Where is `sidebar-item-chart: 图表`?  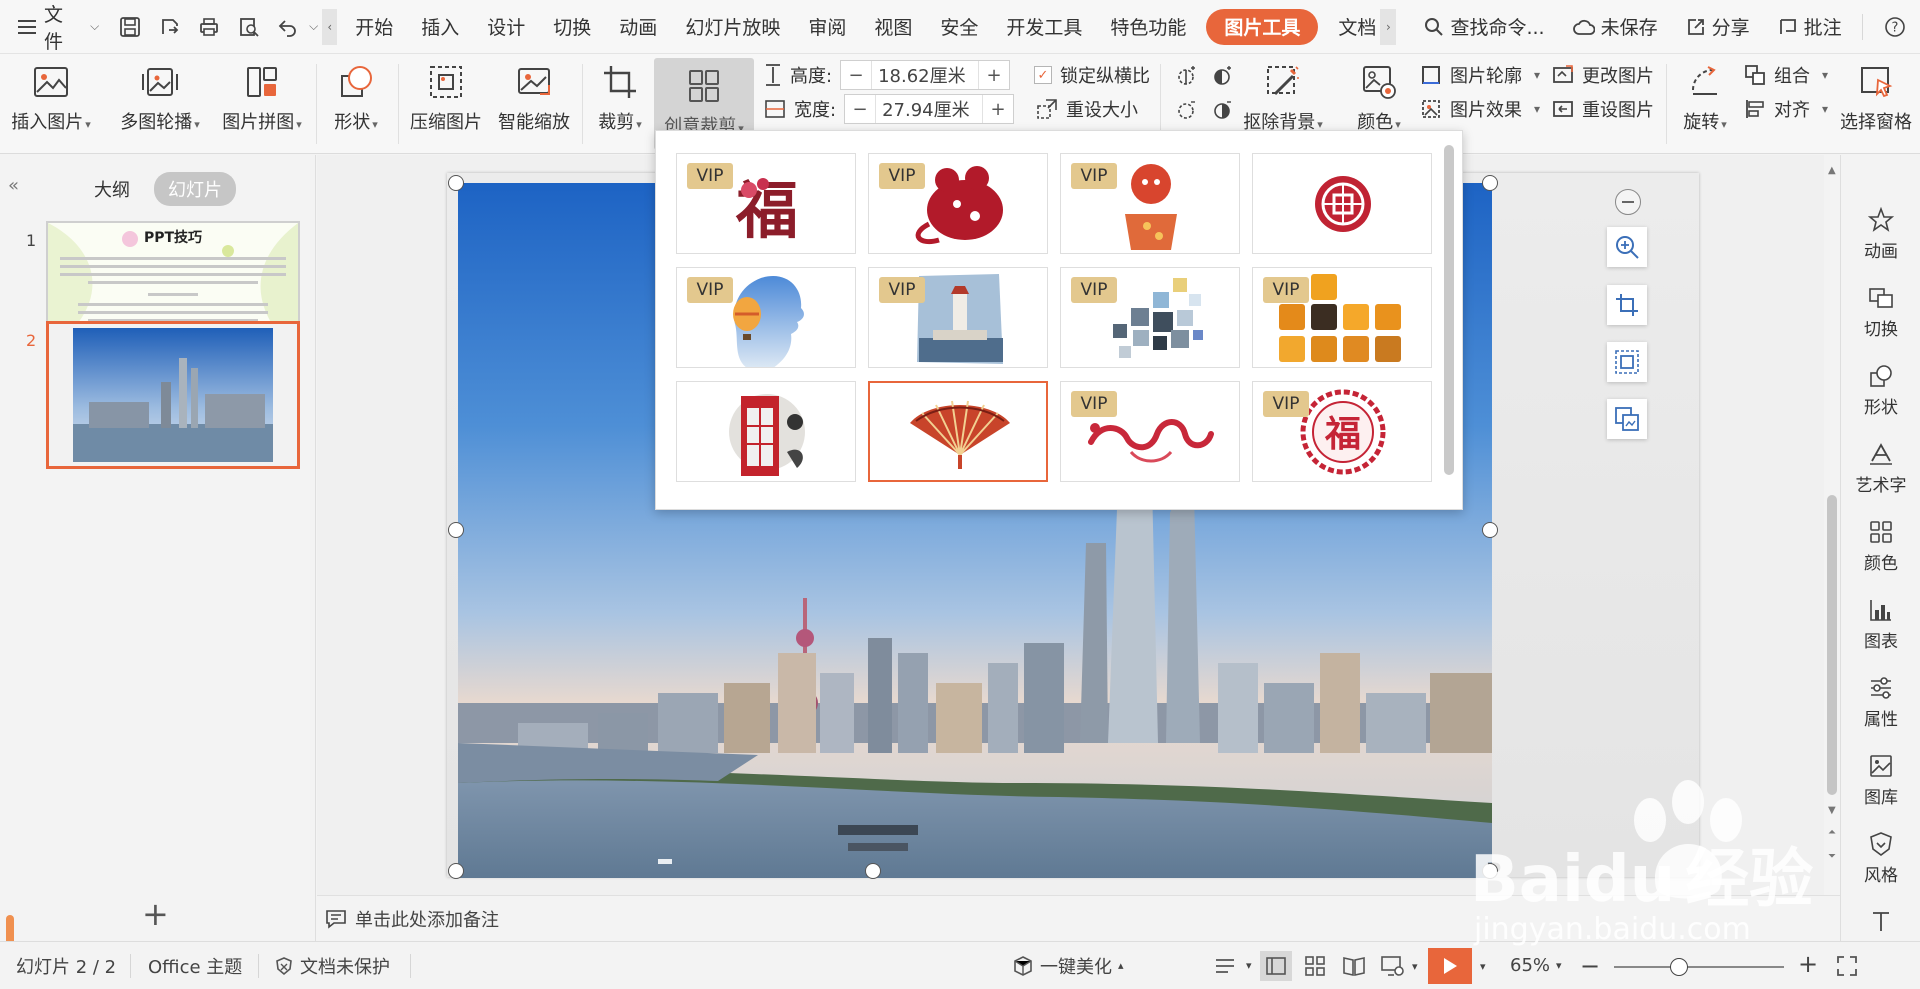 sidebar-item-chart: 图表 is located at coordinates (1880, 623).